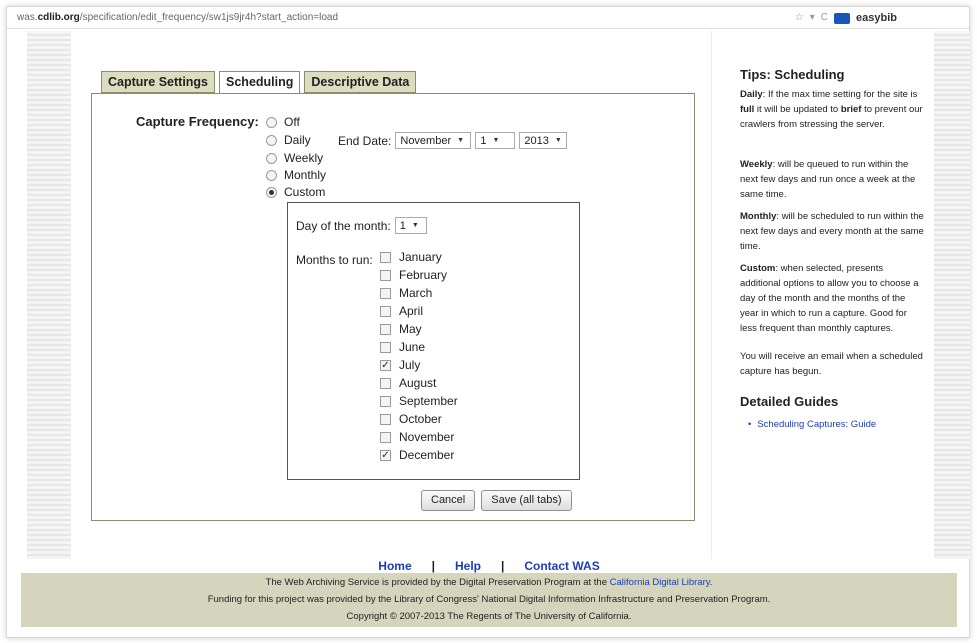  Describe the element at coordinates (536, 140) in the screenshot. I see `end-date-year-value: 2013` at that location.